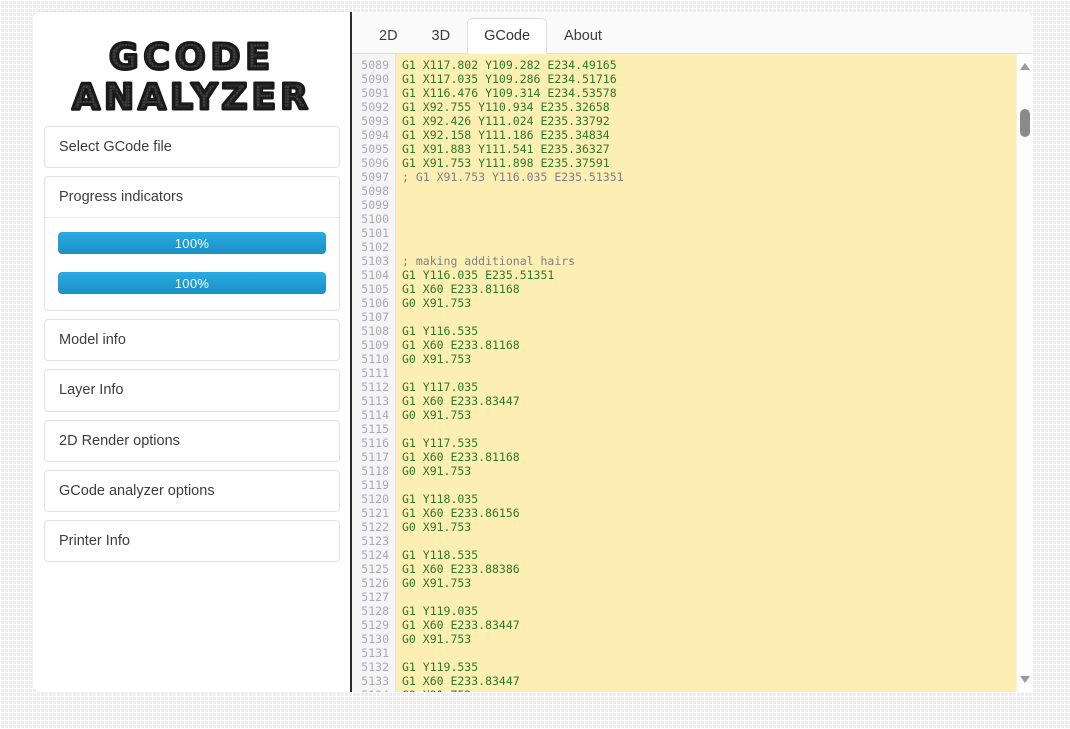 The height and width of the screenshot is (729, 1070). What do you see at coordinates (115, 147) in the screenshot?
I see `card-title-select-gcode-file: Select GCode file` at bounding box center [115, 147].